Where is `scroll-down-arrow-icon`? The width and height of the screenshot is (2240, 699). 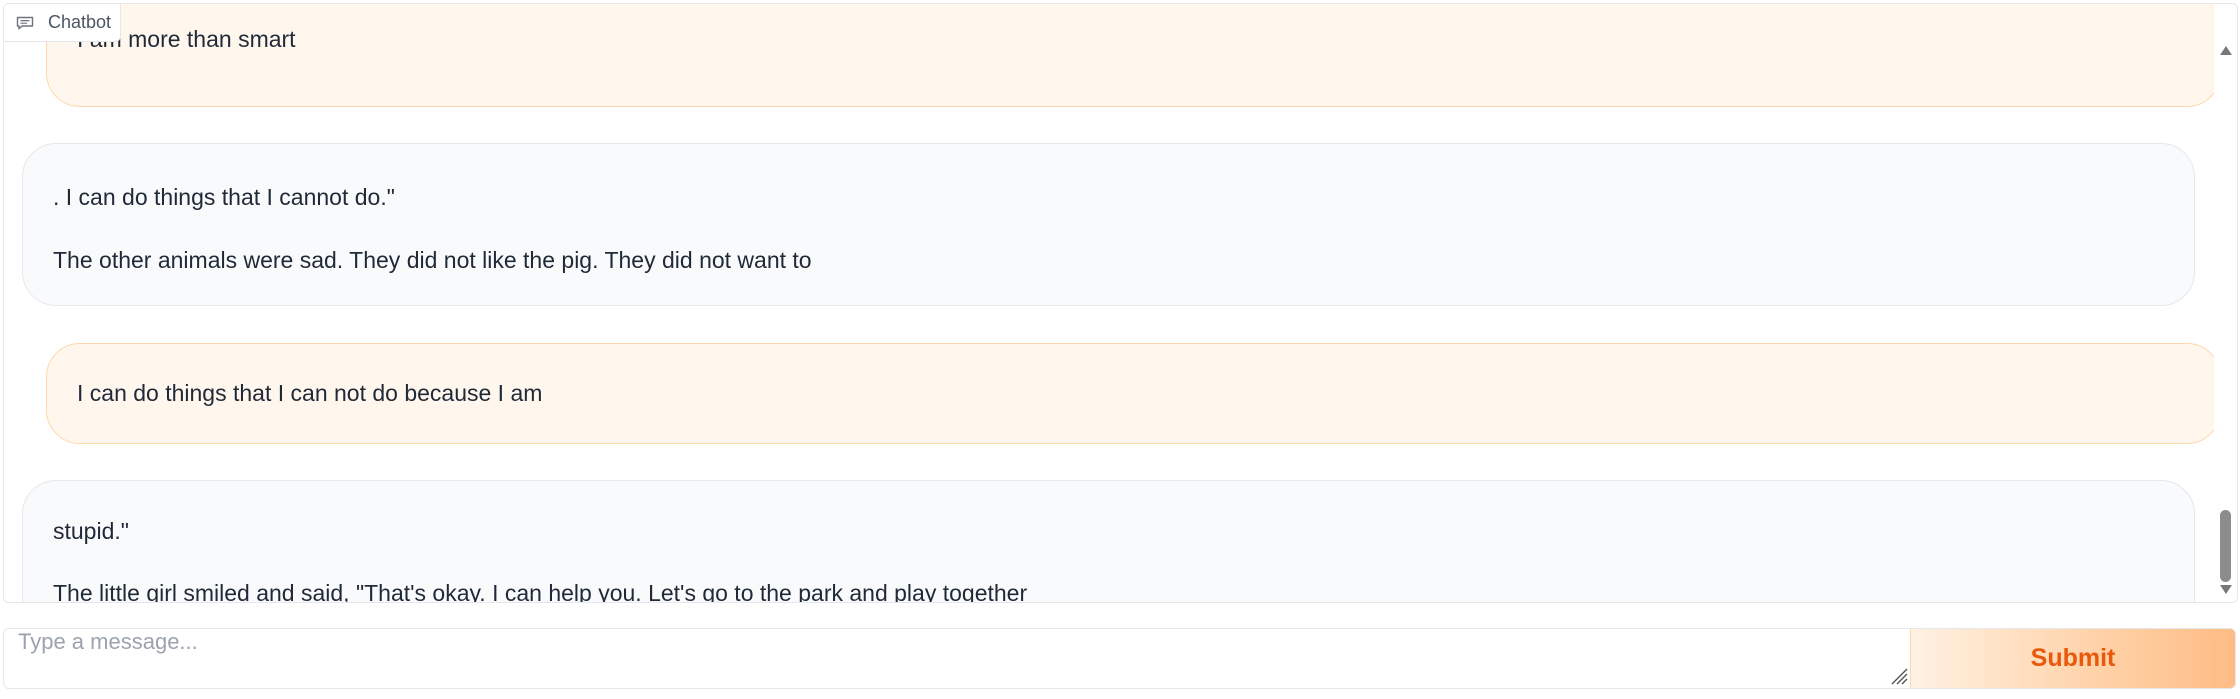 scroll-down-arrow-icon is located at coordinates (2226, 589).